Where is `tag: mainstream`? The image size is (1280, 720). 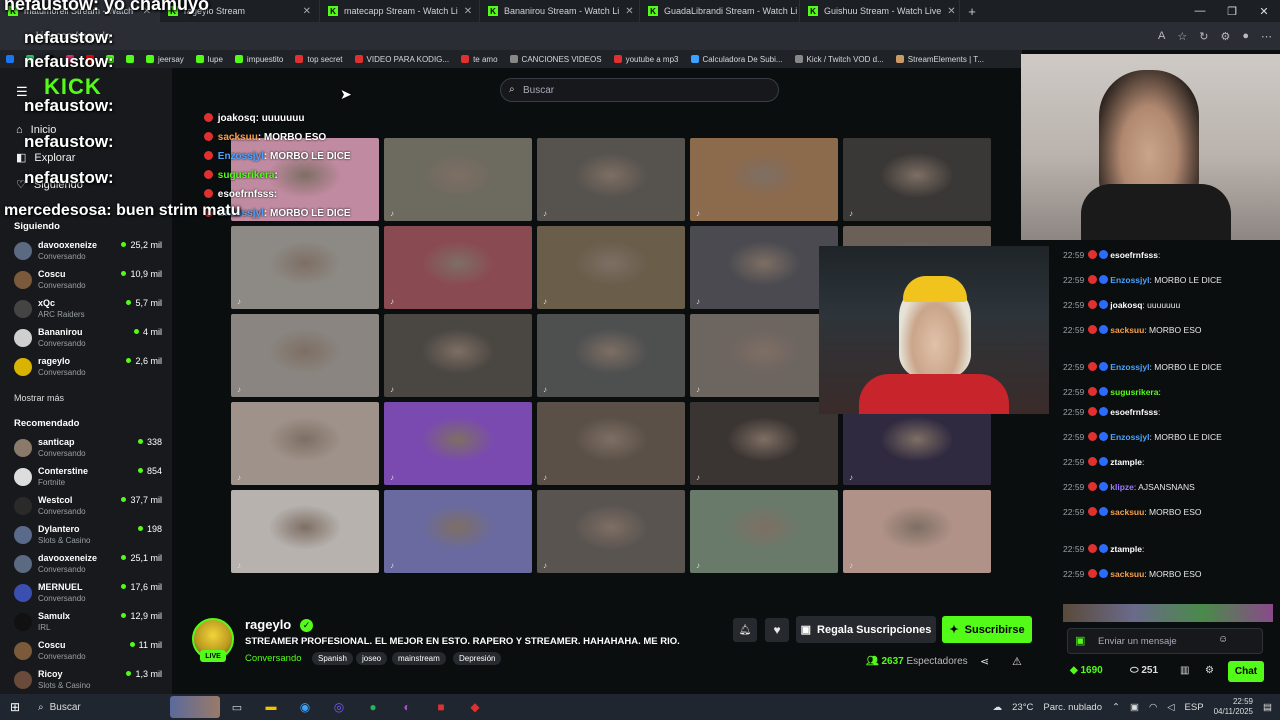 tag: mainstream is located at coordinates (419, 658).